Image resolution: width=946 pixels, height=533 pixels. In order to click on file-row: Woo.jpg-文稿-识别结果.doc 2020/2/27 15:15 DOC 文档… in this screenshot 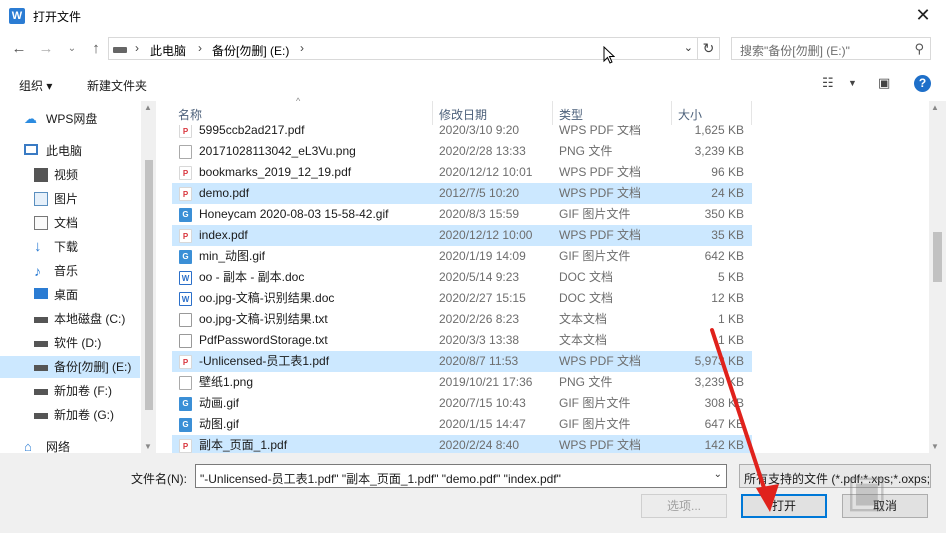, I will do `click(462, 298)`.